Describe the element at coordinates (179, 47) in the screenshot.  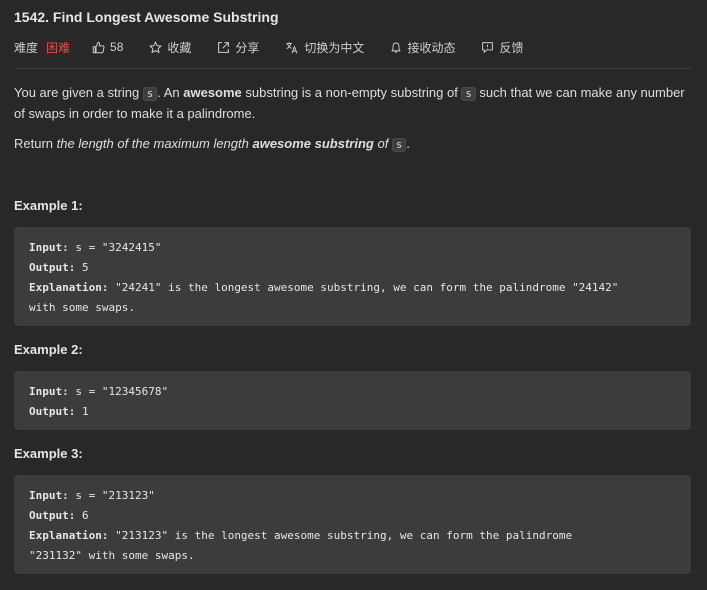
I see `favorite-label: 收藏` at that location.